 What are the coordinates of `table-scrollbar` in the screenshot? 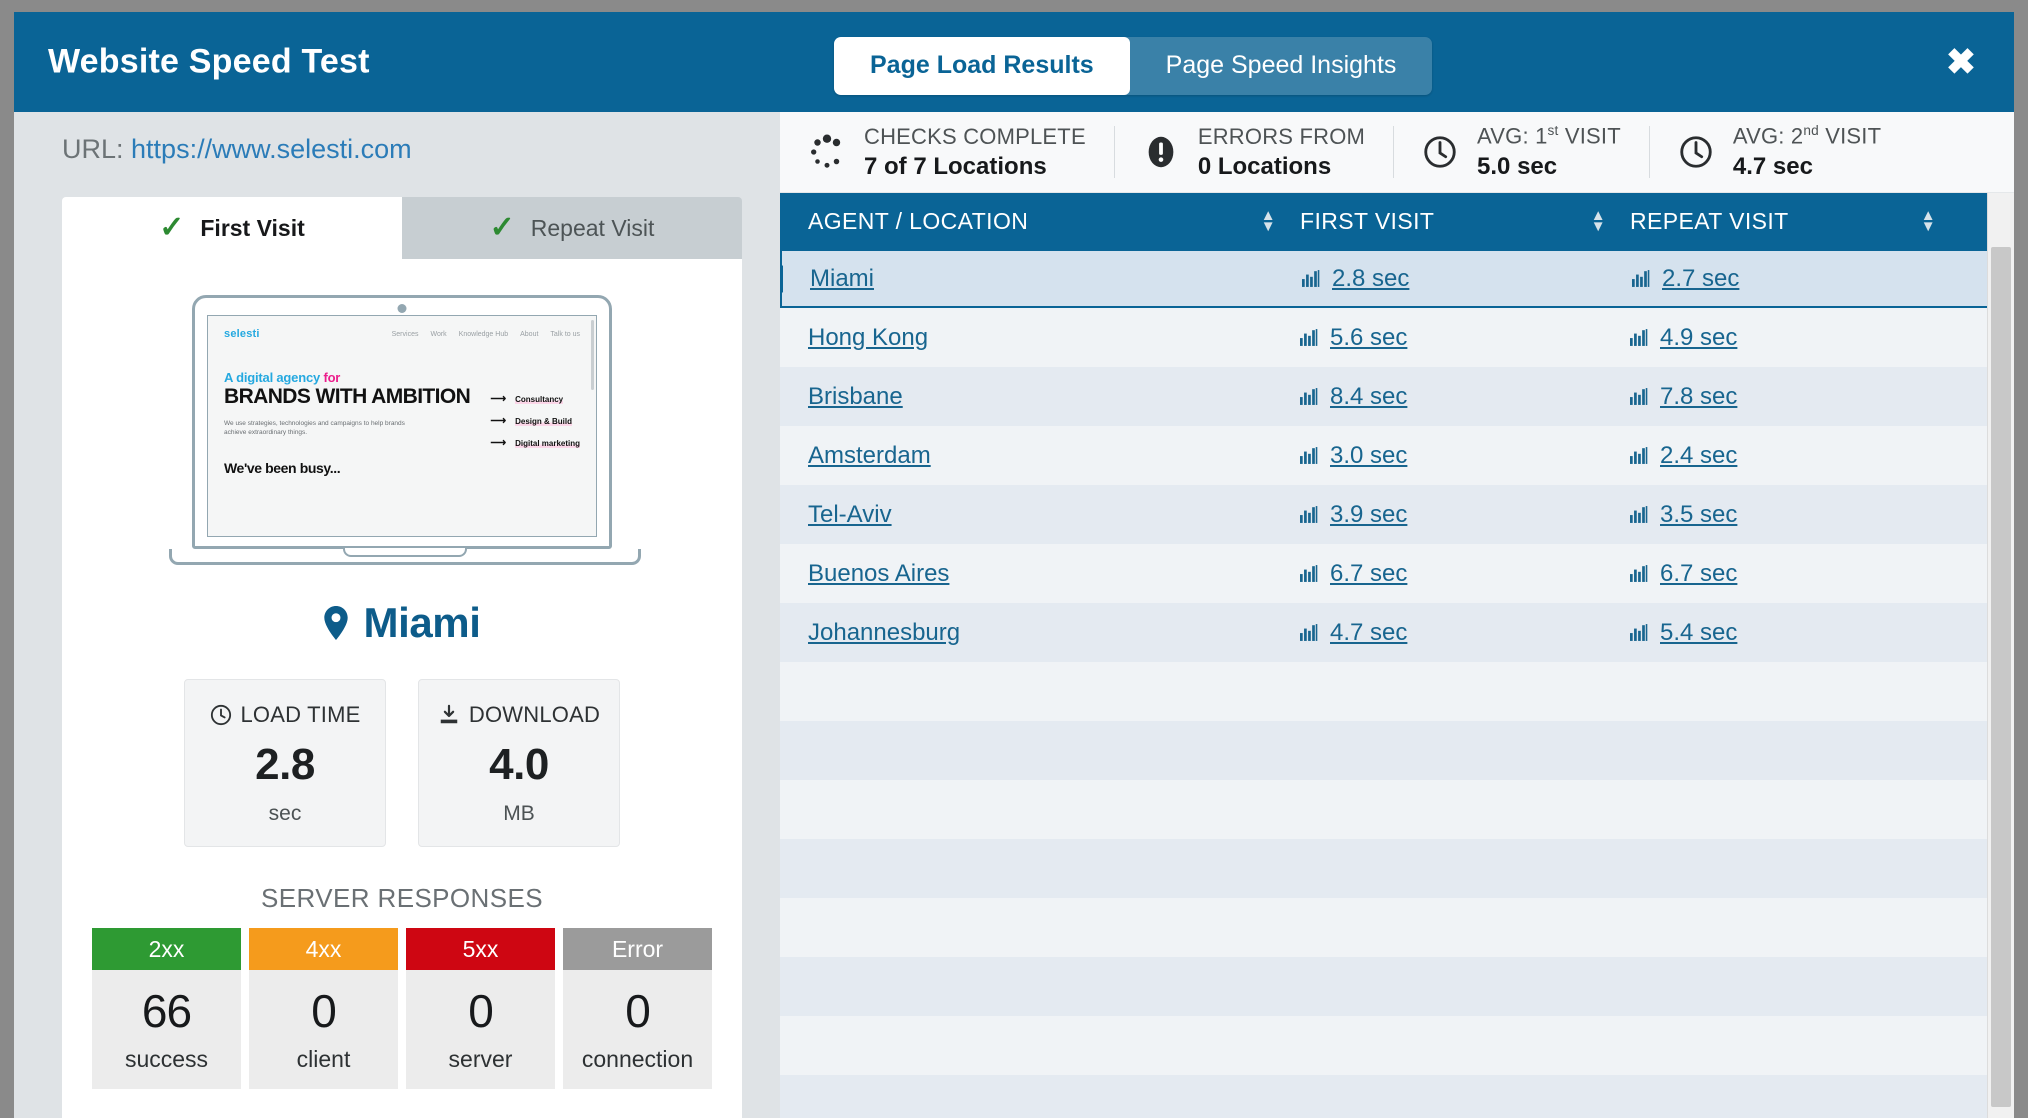 It's located at (2000, 655).